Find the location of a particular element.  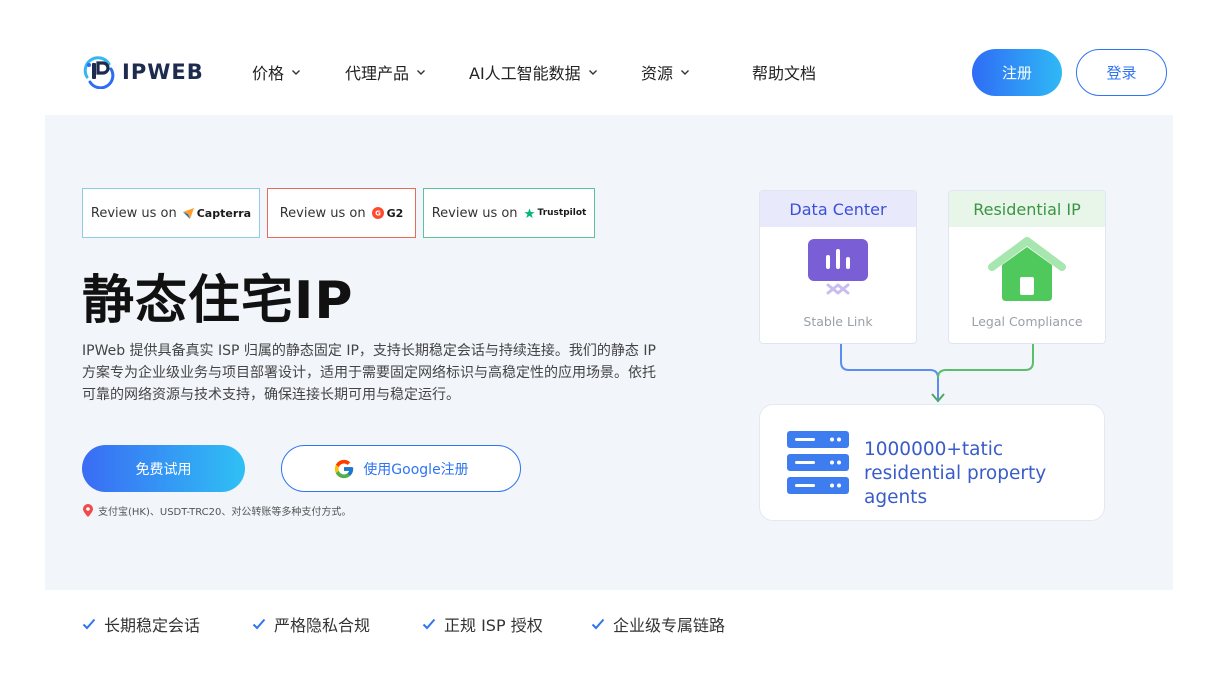

page-title: 静态住宅IP is located at coordinates (218, 301).